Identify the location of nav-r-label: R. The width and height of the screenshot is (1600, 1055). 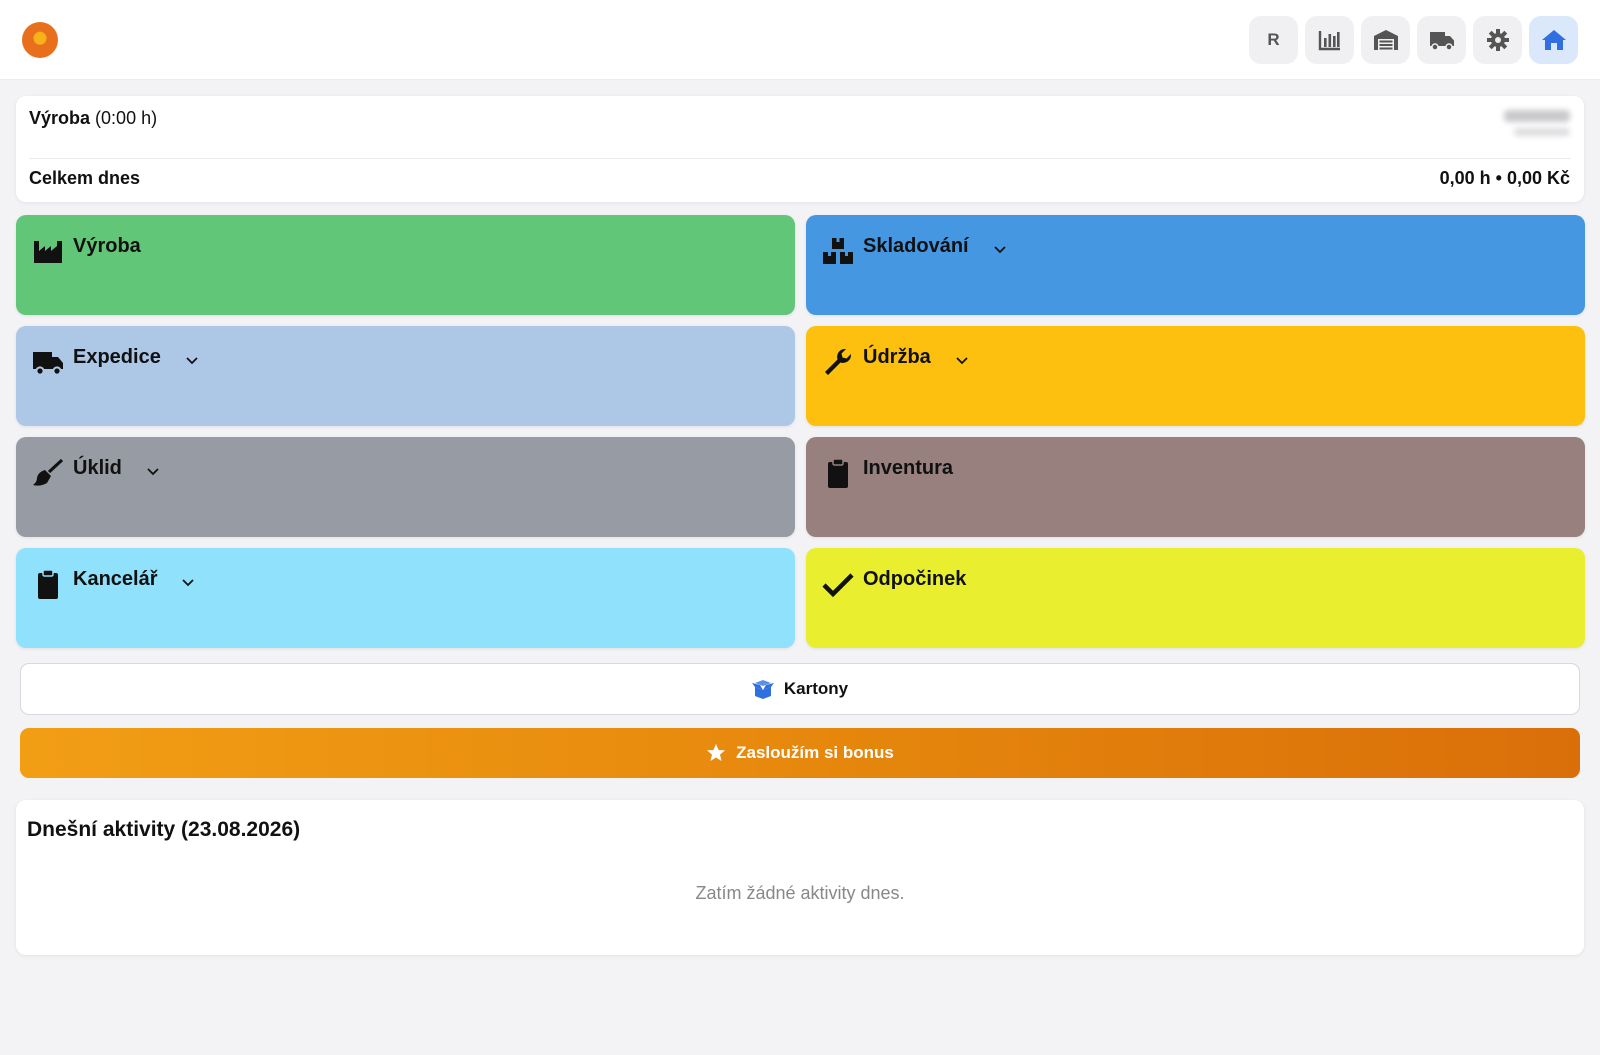
(1273, 39).